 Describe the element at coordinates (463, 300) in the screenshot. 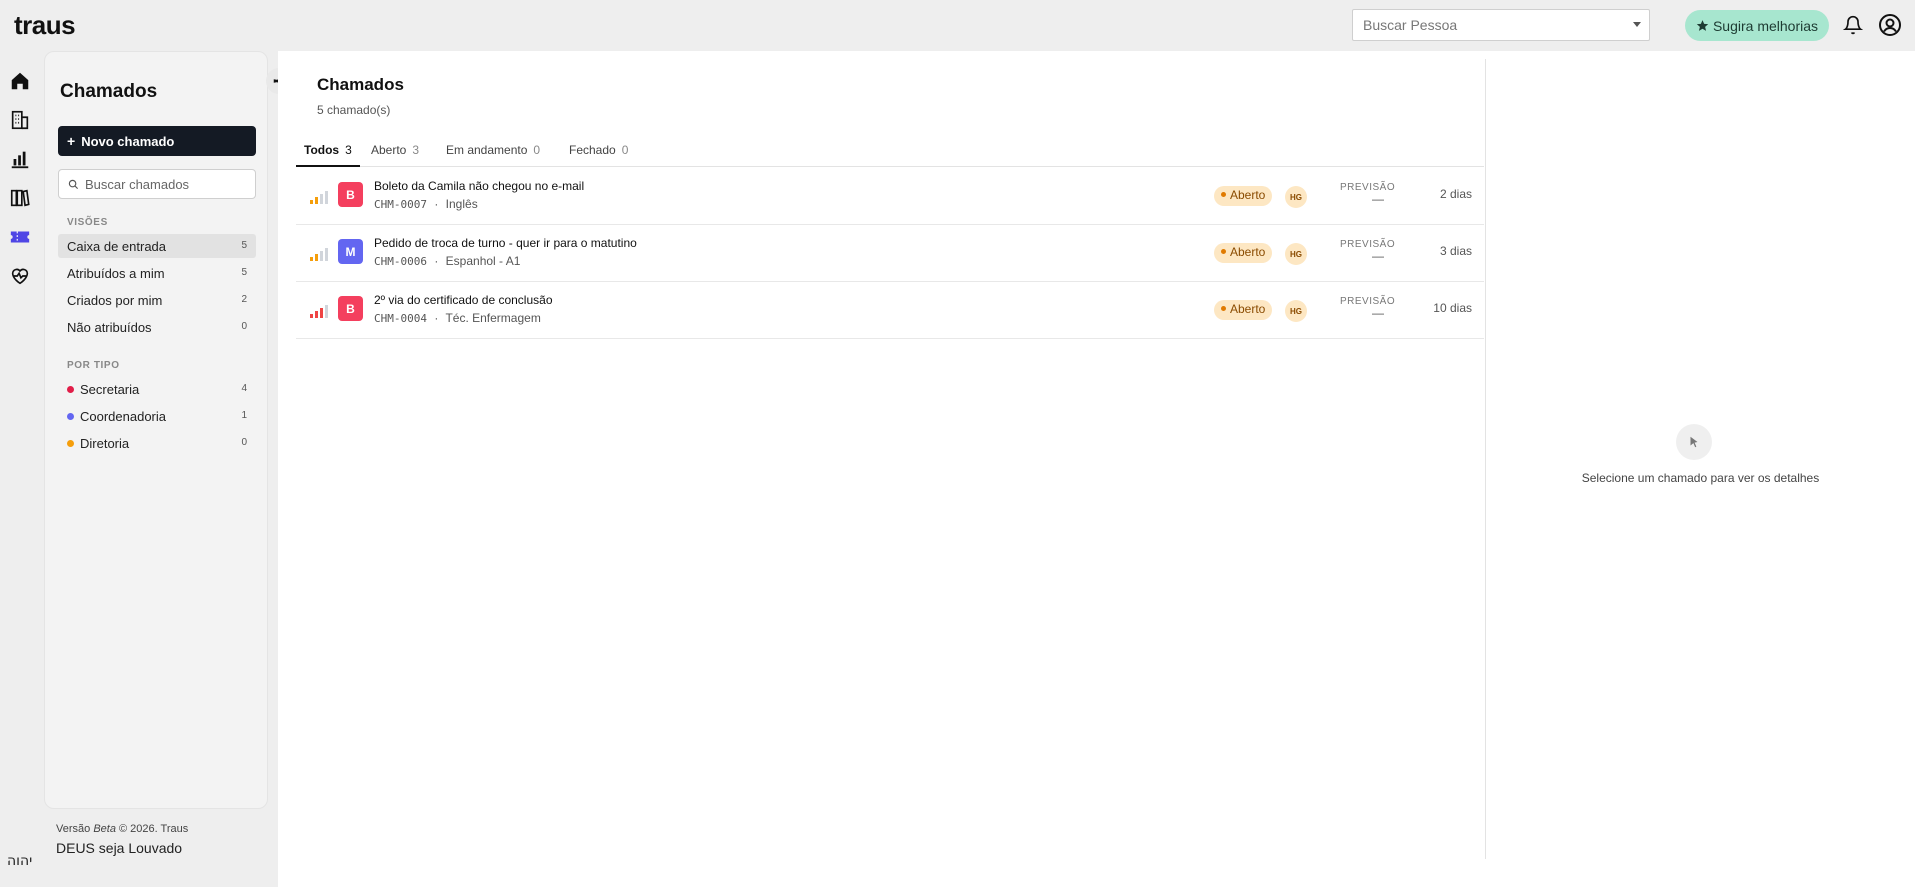

I see `ticket-title: 2º via do certificado de conclusão` at that location.